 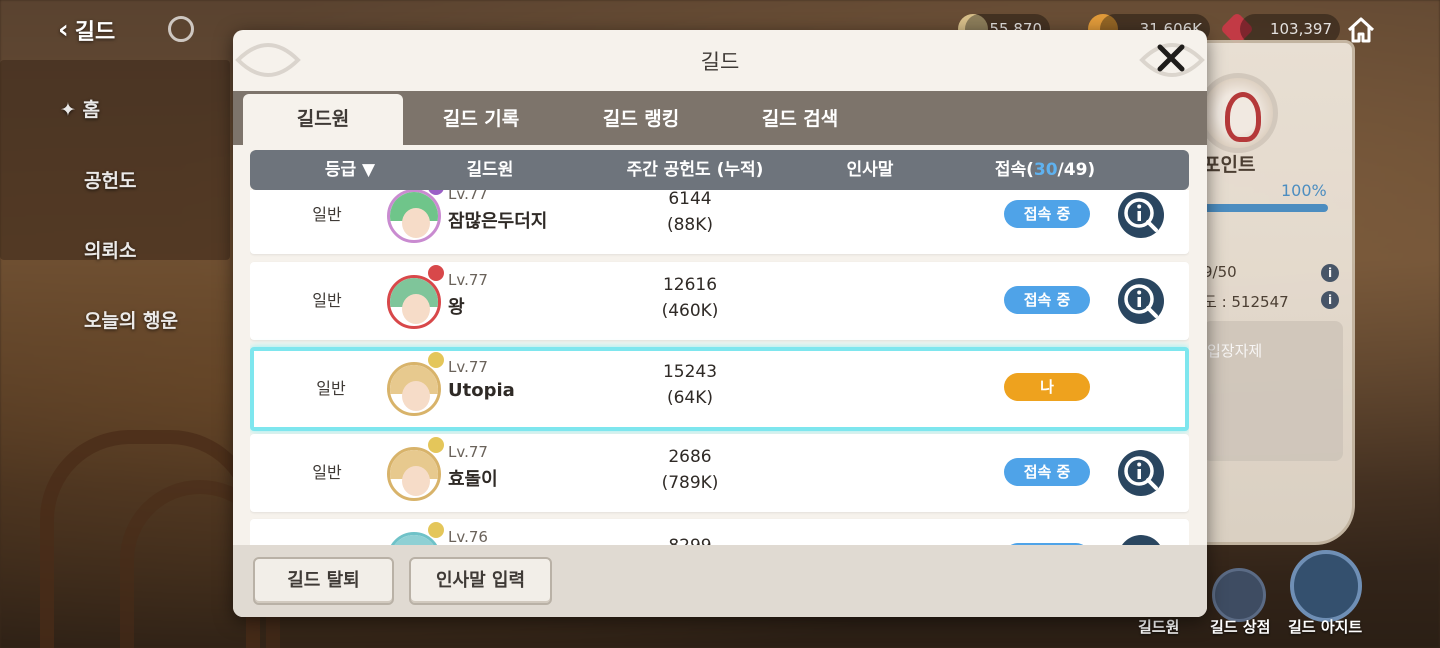 I want to click on guild-hideout-icon, so click(x=1326, y=586).